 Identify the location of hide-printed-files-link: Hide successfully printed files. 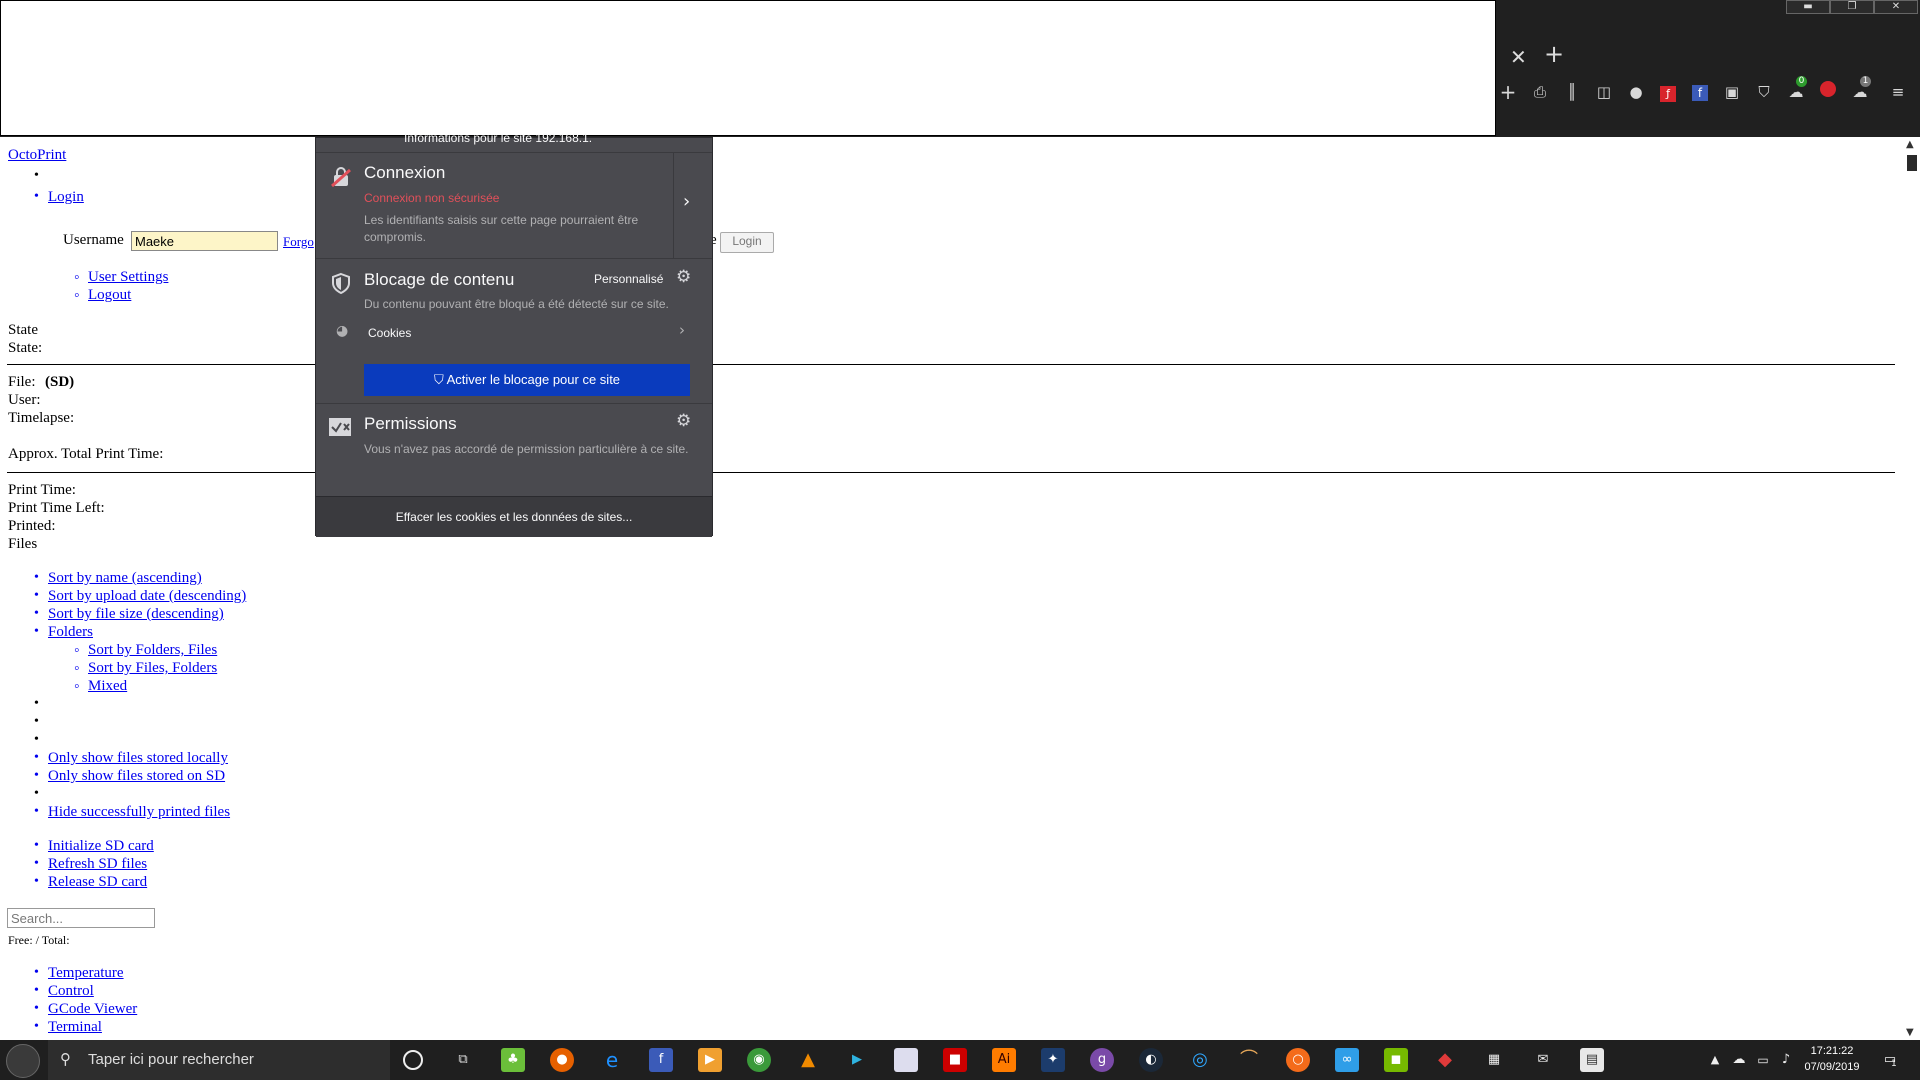
(132, 812).